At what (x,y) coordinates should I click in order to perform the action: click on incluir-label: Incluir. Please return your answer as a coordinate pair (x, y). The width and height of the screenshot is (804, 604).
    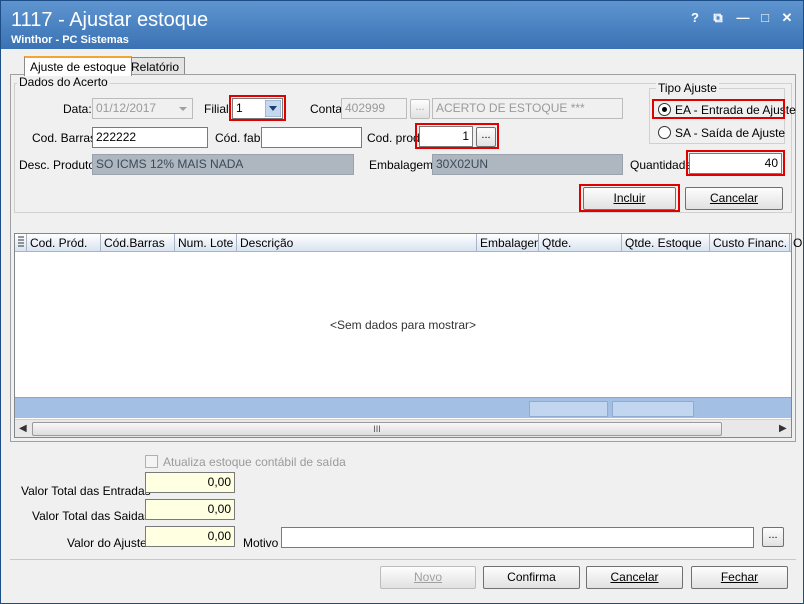
    Looking at the image, I should click on (629, 198).